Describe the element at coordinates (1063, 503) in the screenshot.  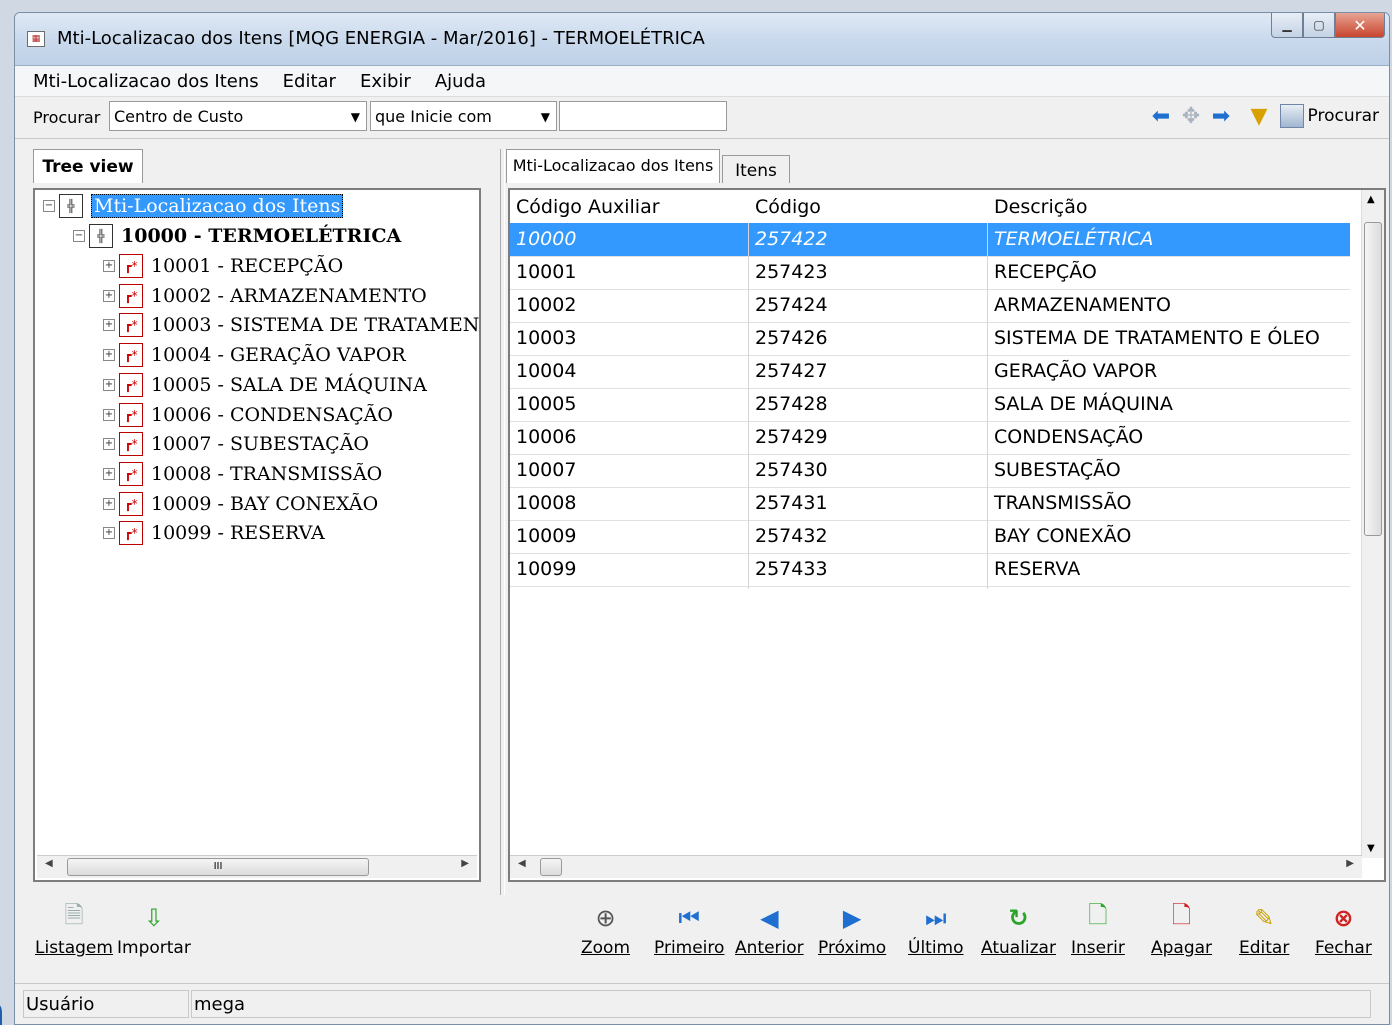
I see `cell-descricao: TRANSMISSÃO` at that location.